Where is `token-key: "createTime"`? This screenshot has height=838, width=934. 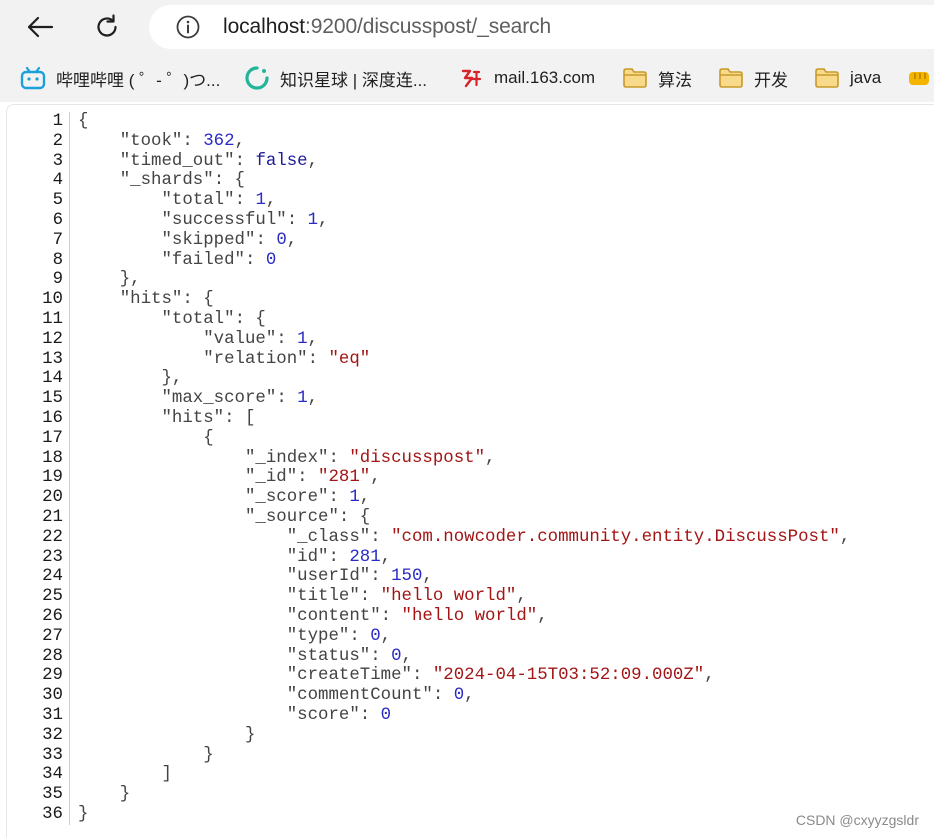
token-key: "createTime" is located at coordinates (349, 676).